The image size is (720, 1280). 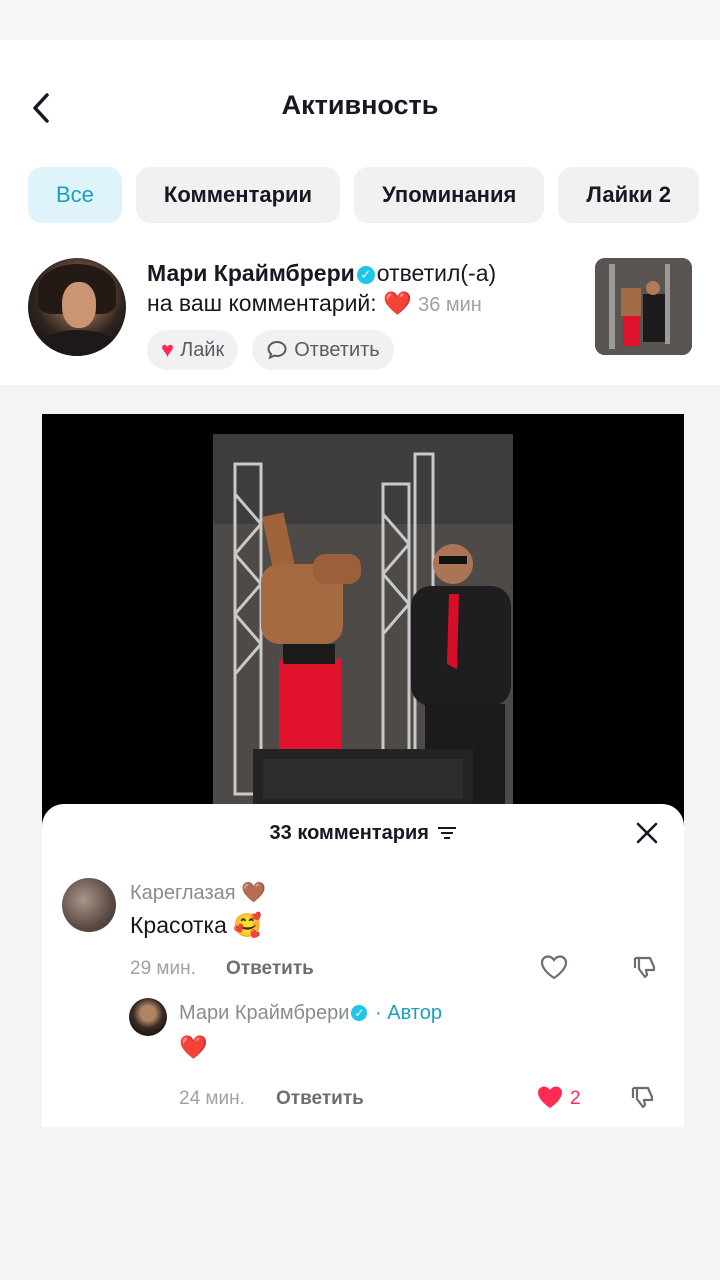 I want to click on like-button: ♥ Лайк, so click(x=193, y=350).